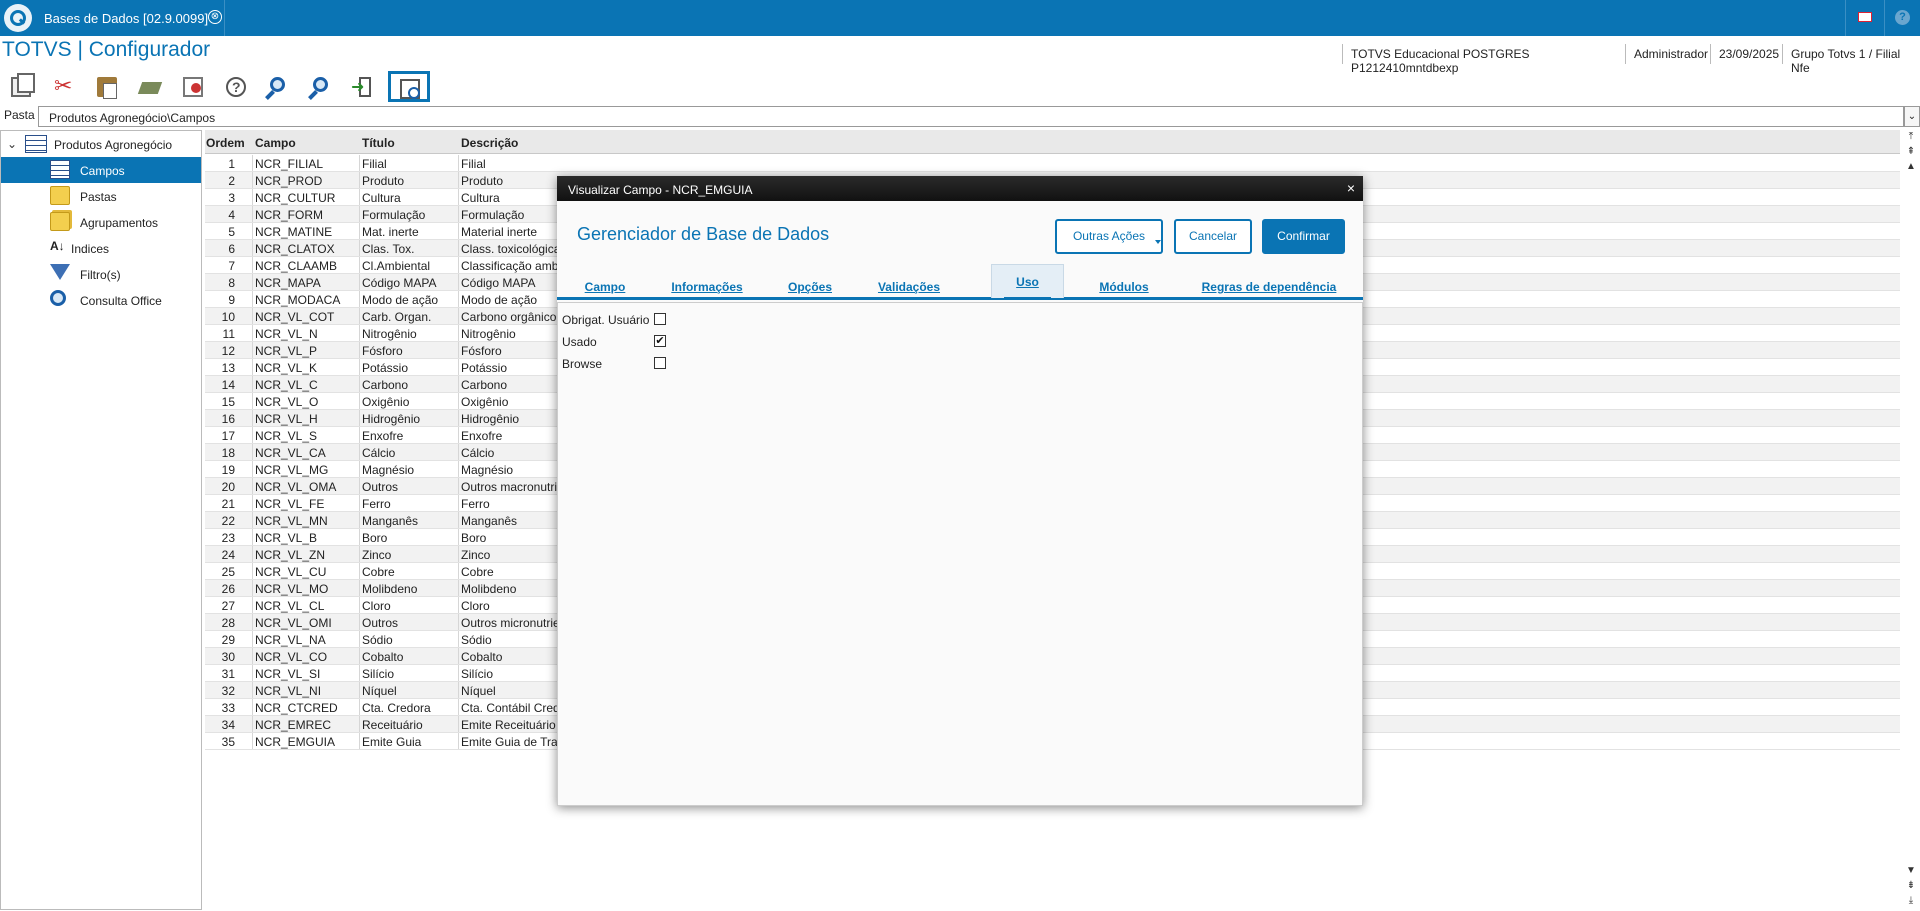  I want to click on copy-button, so click(20, 87).